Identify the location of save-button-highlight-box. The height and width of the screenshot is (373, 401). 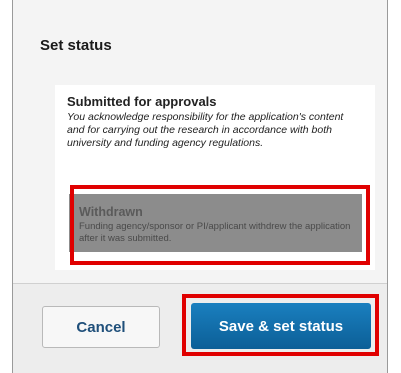
(280, 325).